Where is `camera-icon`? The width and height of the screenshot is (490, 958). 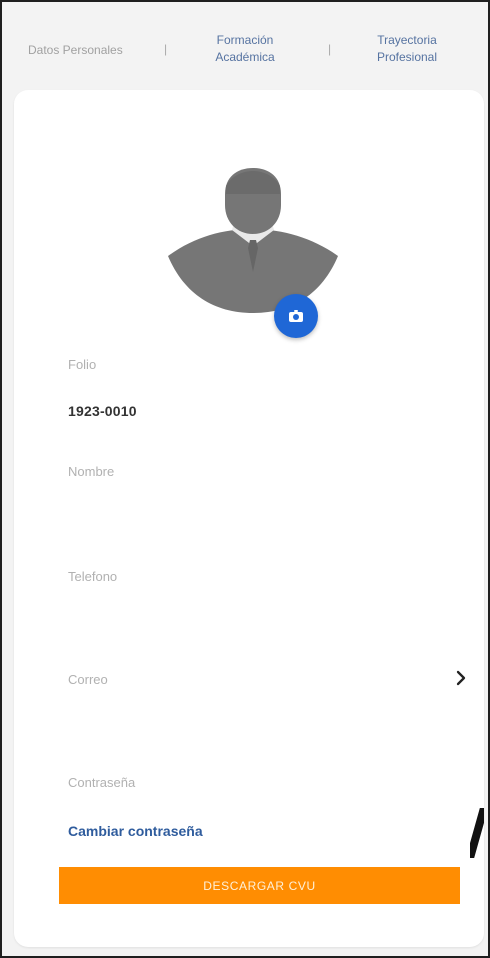 camera-icon is located at coordinates (296, 316).